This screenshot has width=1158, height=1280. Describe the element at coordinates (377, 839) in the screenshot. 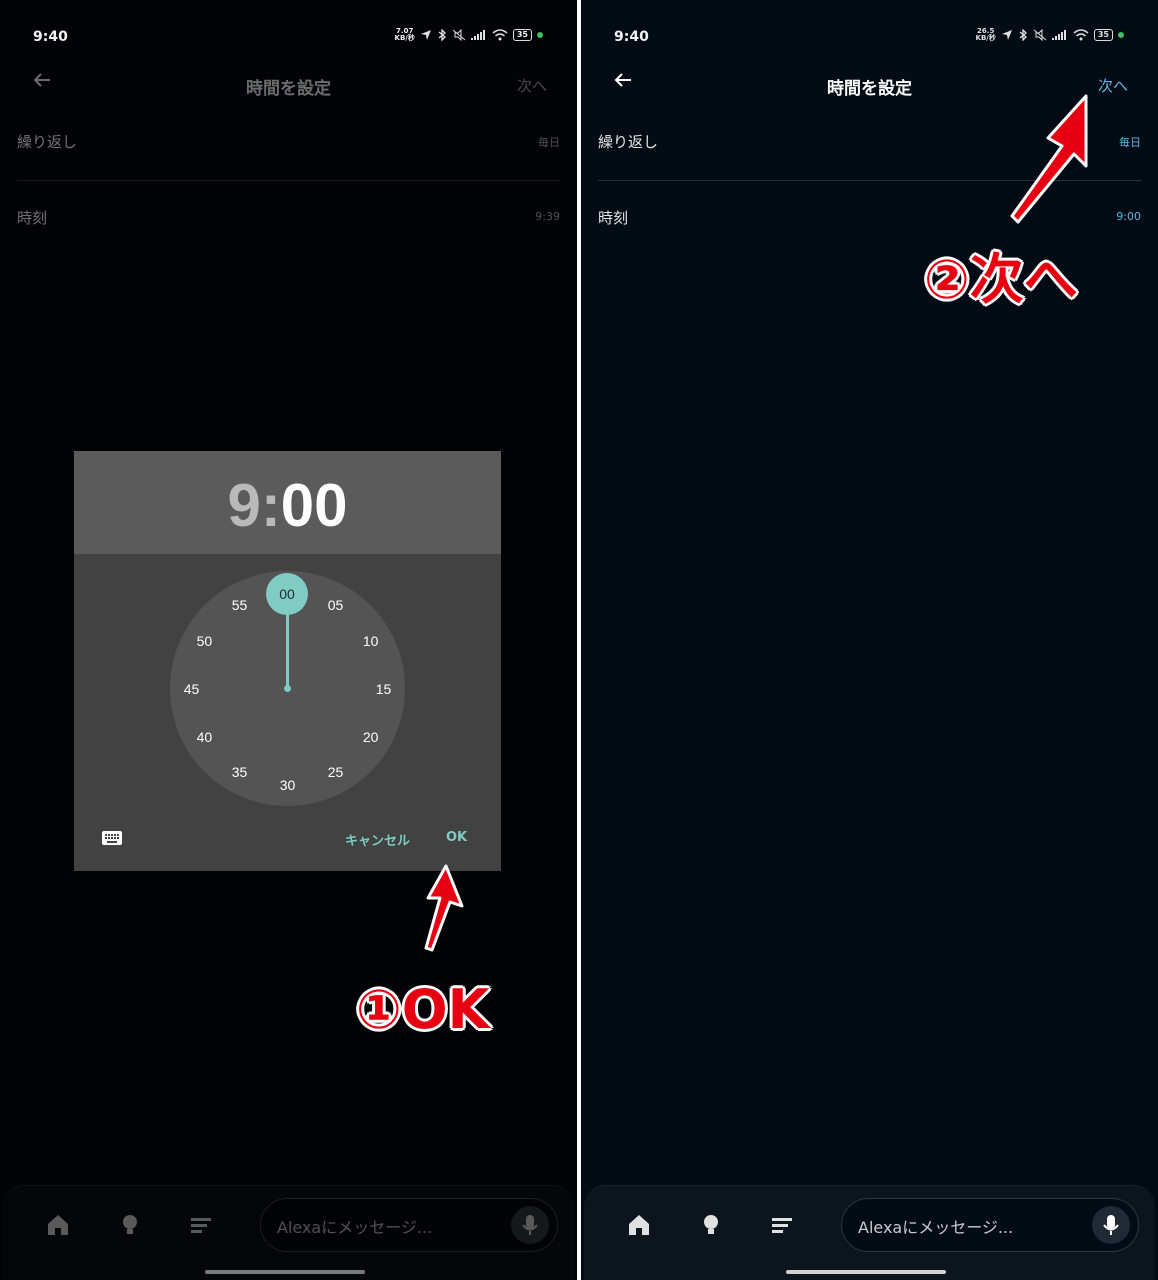

I see `cancel-button: キャンセル` at that location.